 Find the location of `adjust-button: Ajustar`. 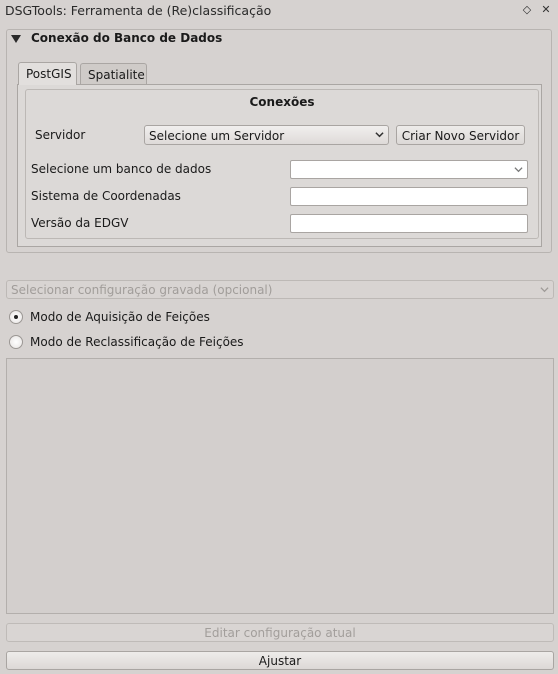

adjust-button: Ajustar is located at coordinates (280, 660).